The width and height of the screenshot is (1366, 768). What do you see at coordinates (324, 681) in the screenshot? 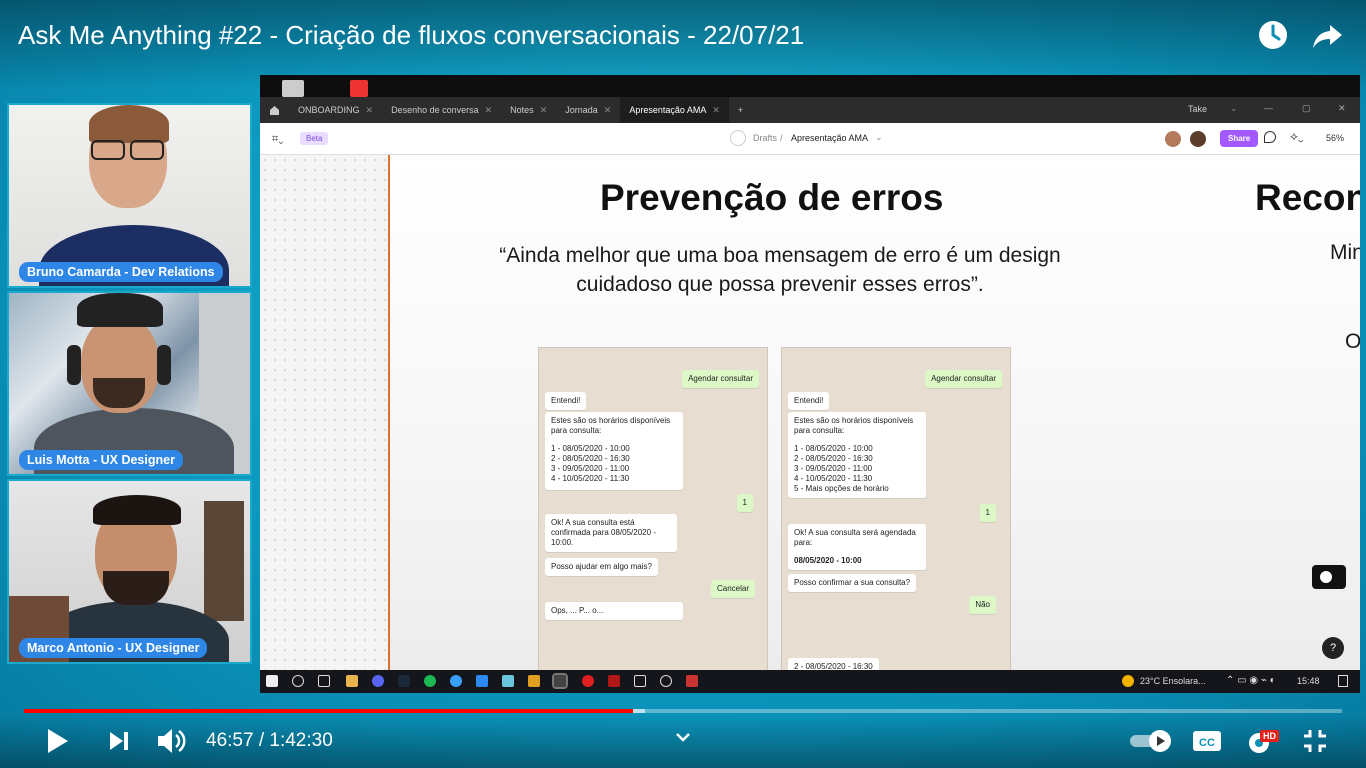
I see `task-view-icon` at bounding box center [324, 681].